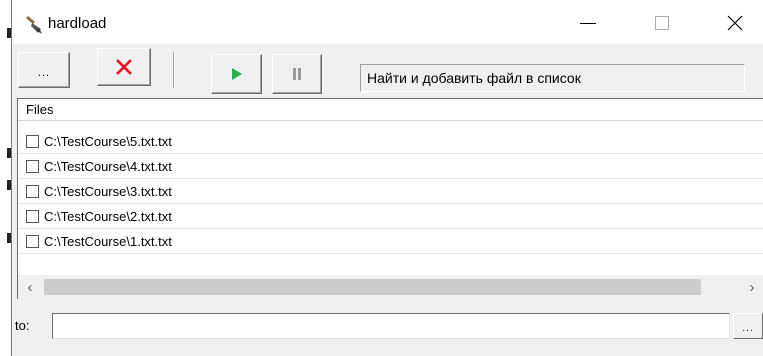  I want to click on delete-button, so click(124, 67).